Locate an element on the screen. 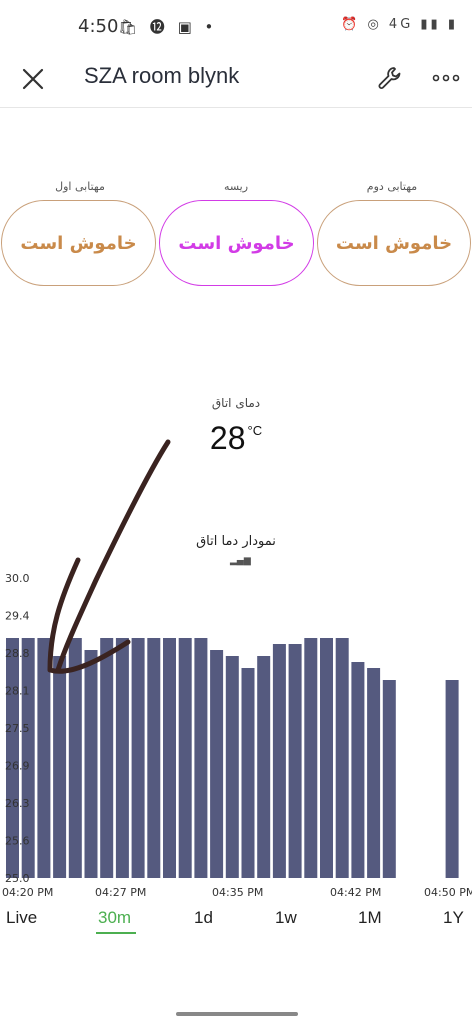 The height and width of the screenshot is (1024, 472). period-1w: 1w is located at coordinates (286, 918).